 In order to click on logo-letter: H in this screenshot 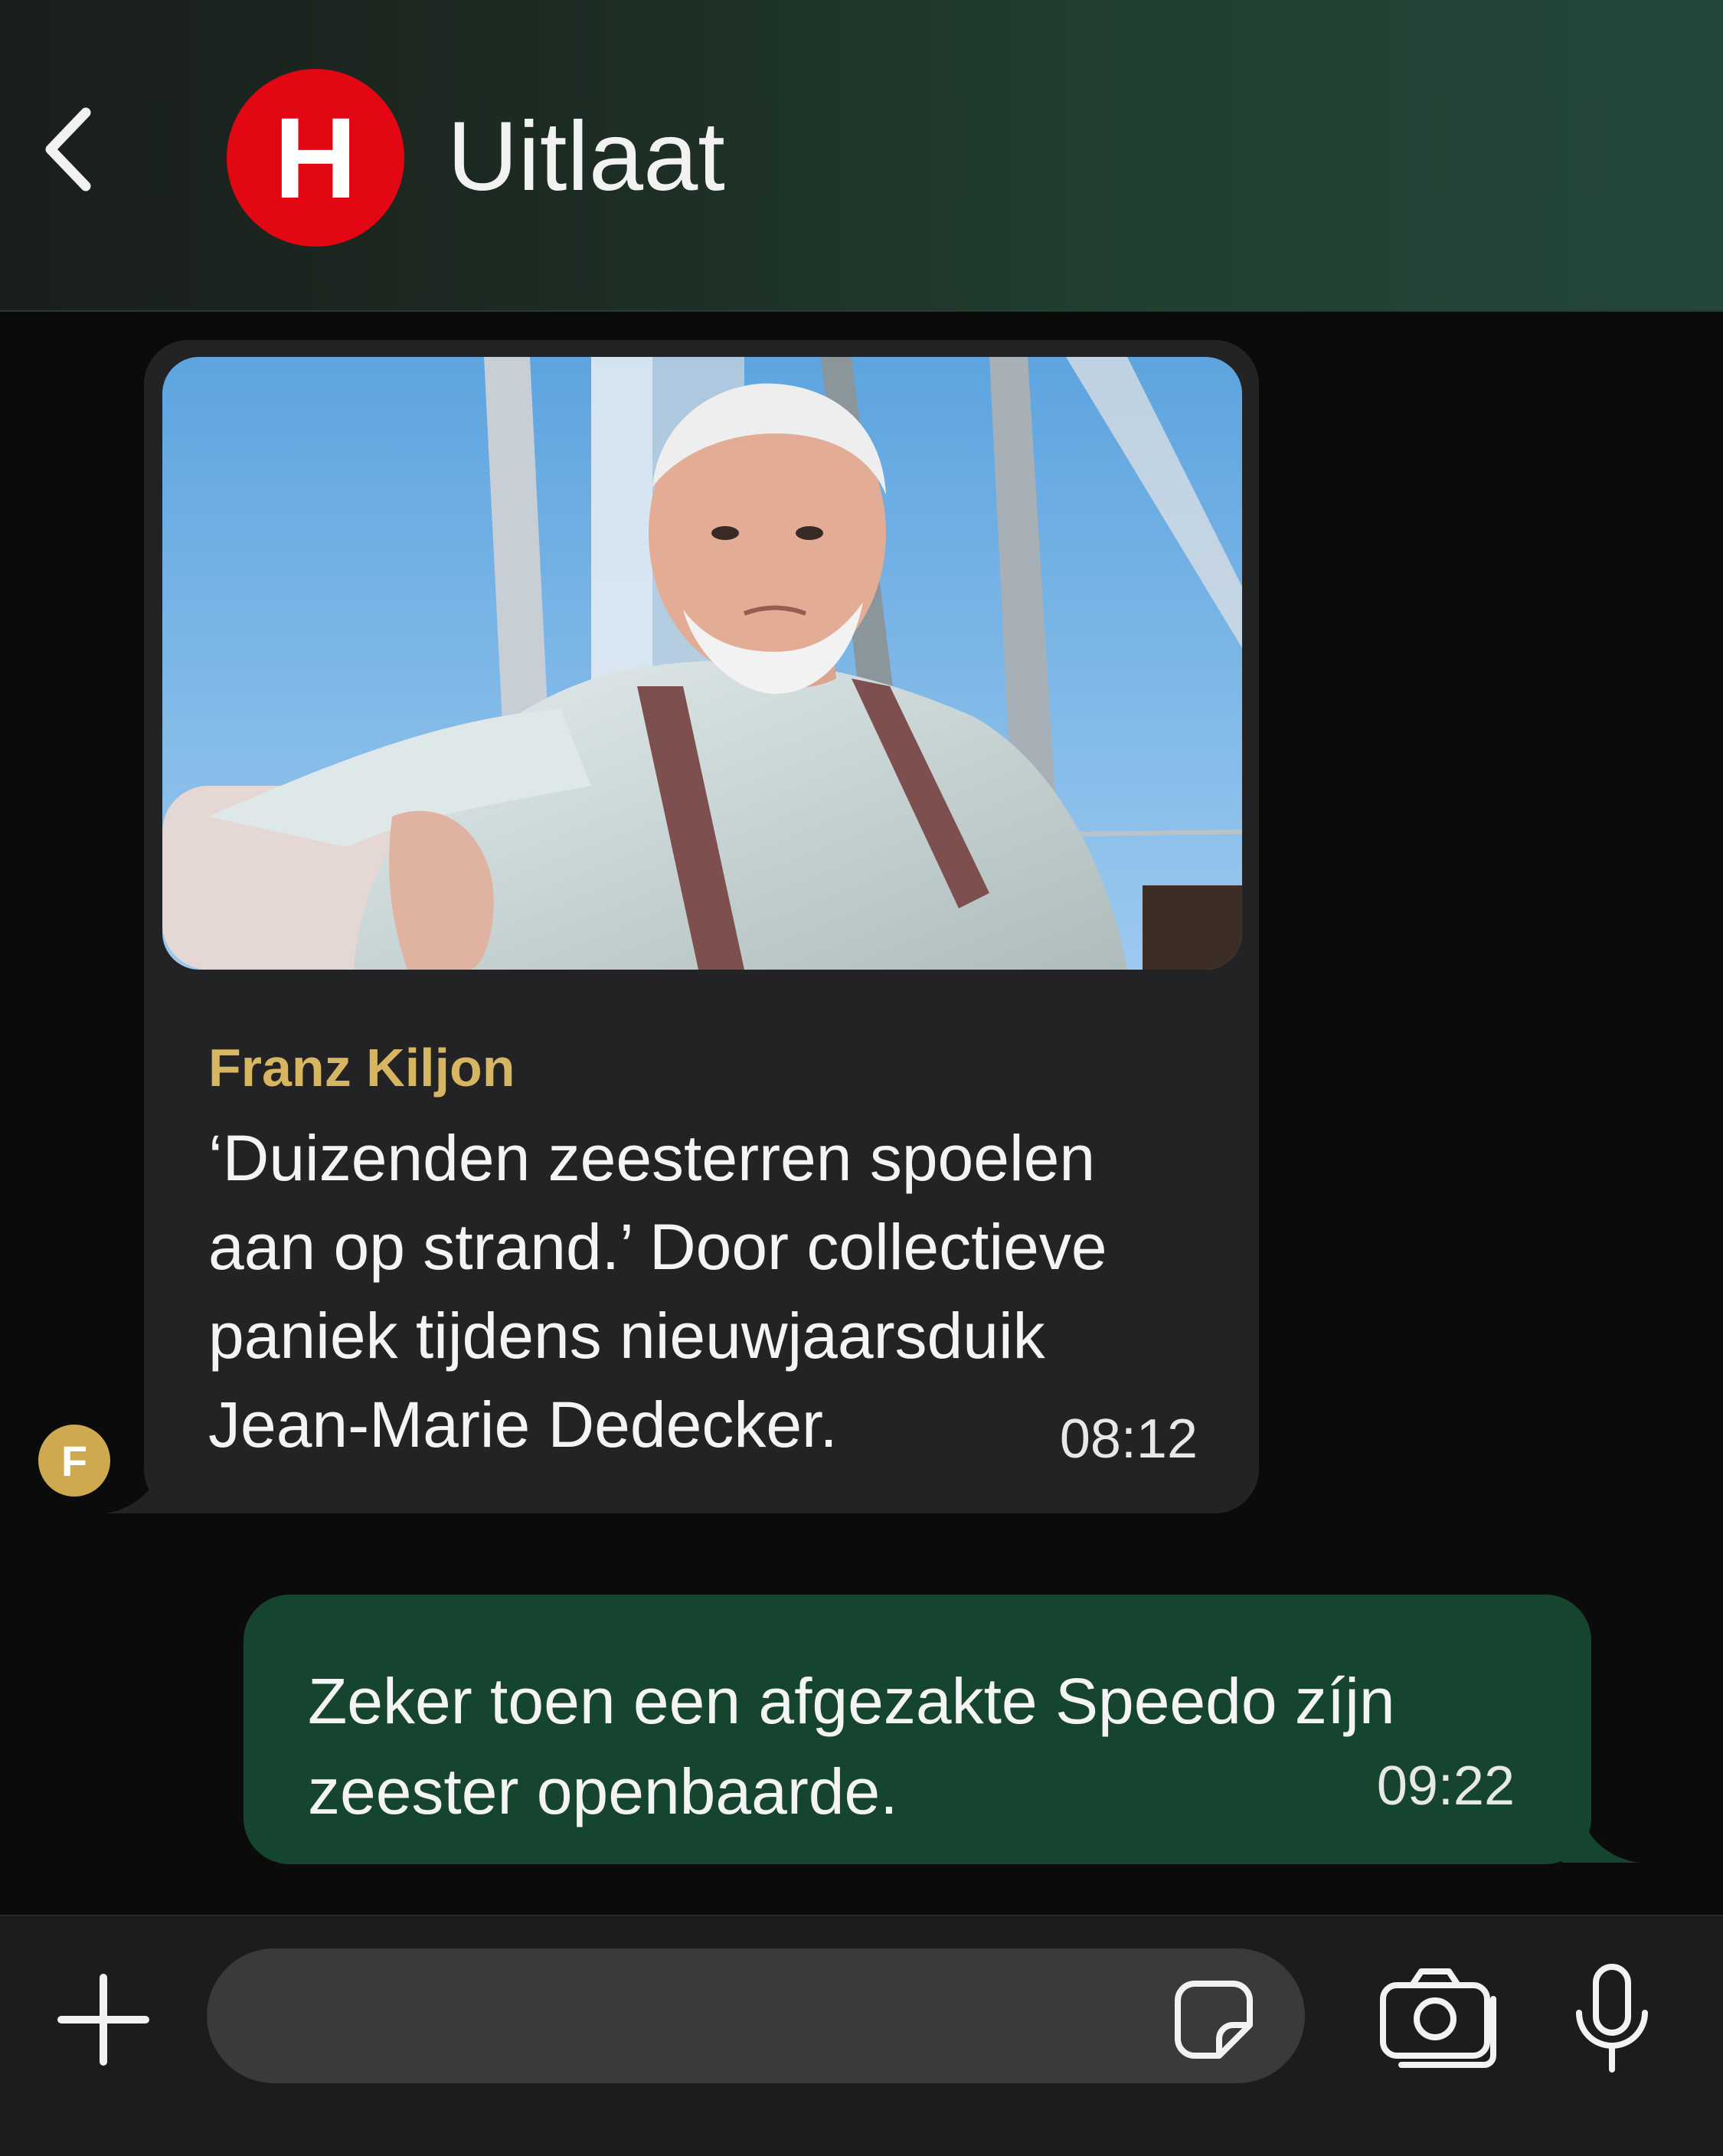, I will do `click(315, 157)`.